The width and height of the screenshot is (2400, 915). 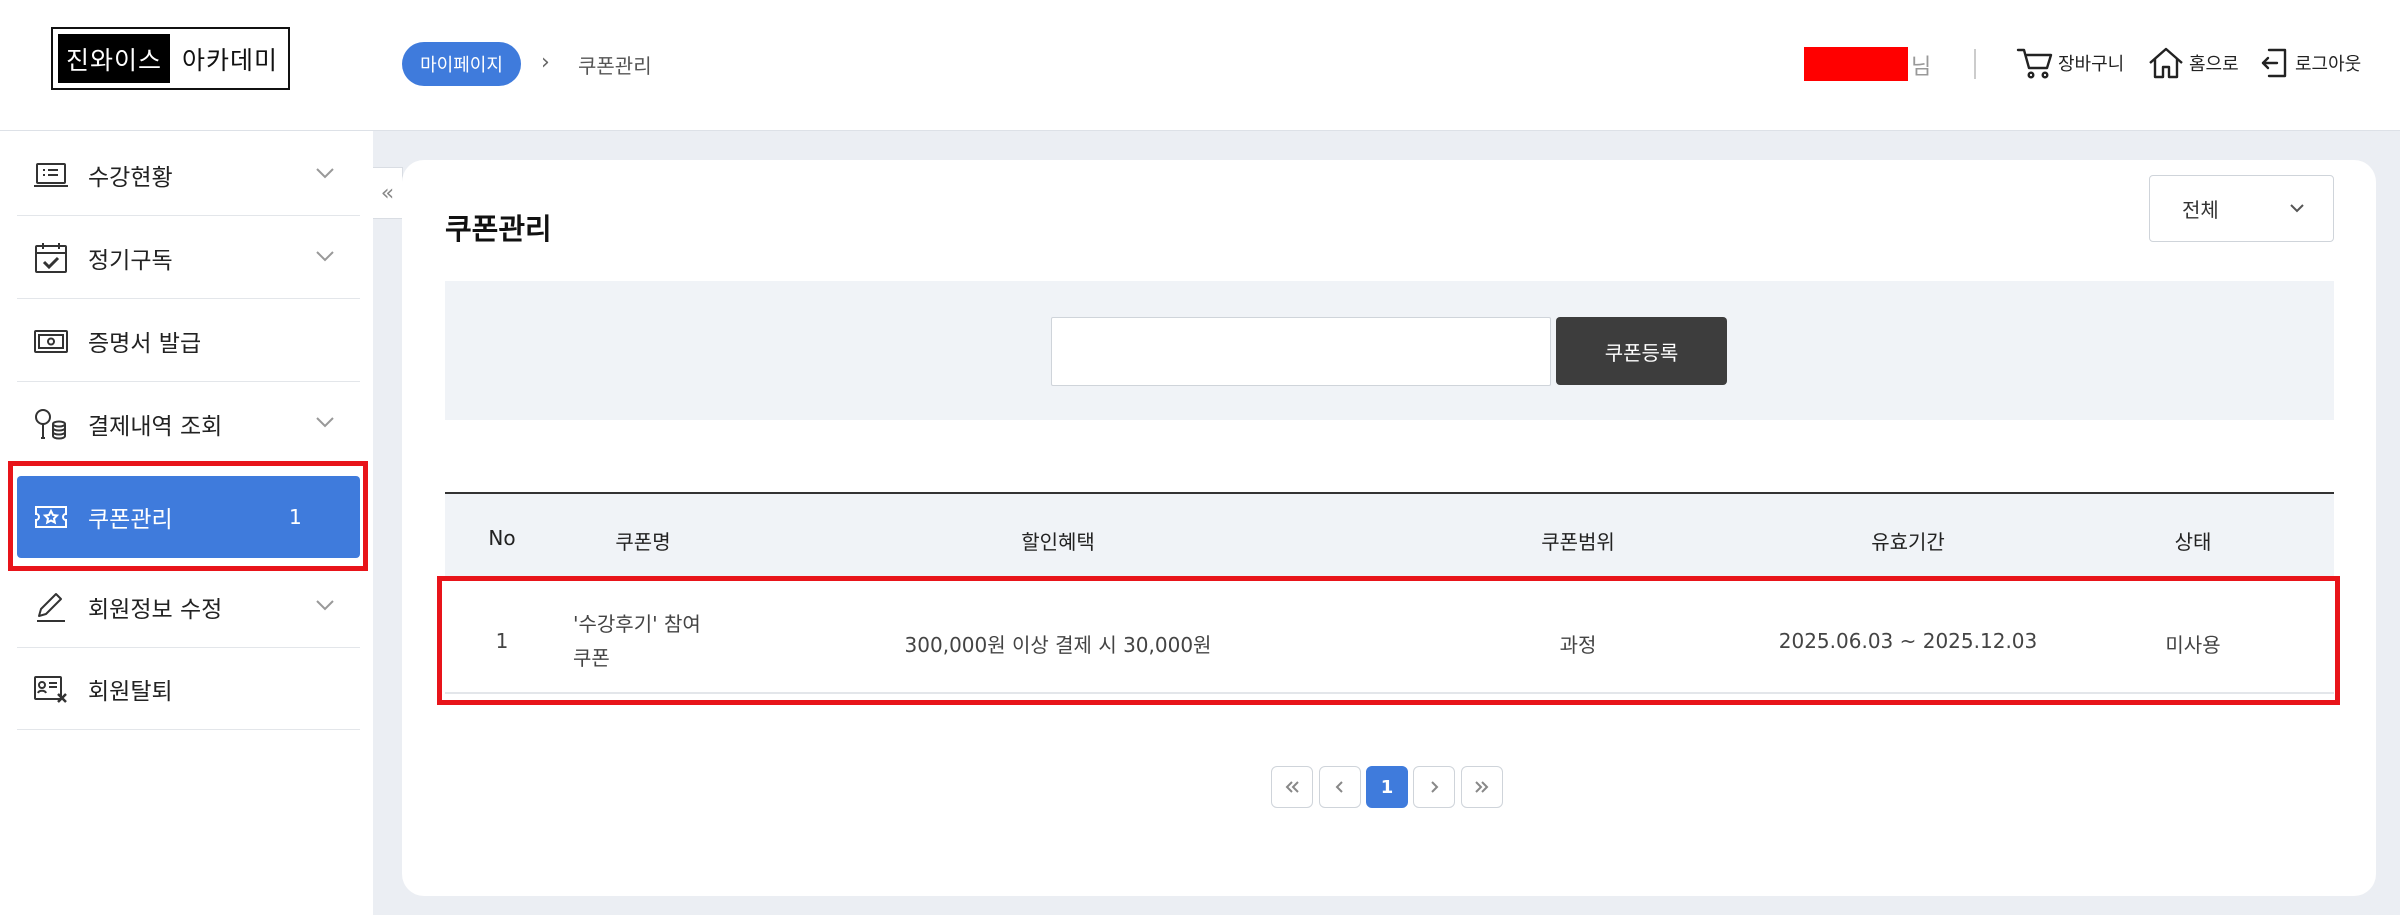 What do you see at coordinates (51, 175) in the screenshot?
I see `laptop-list-icon` at bounding box center [51, 175].